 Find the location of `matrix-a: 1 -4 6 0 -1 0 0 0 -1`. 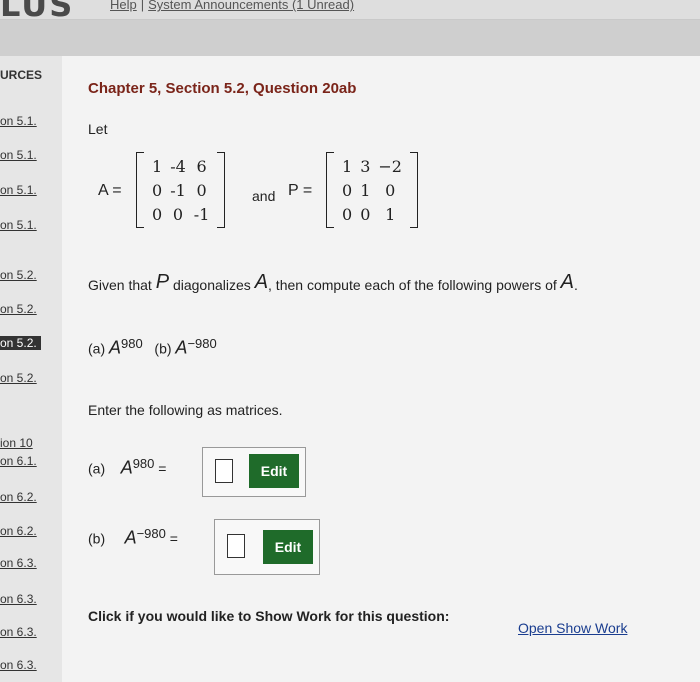

matrix-a: 1 -4 6 0 -1 0 0 0 -1 is located at coordinates (181, 190).